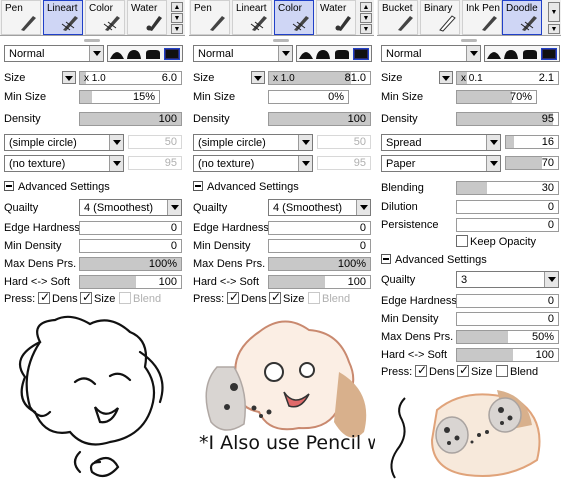 This screenshot has width=561, height=487. I want to click on min-size-slider: 70%, so click(496, 97).